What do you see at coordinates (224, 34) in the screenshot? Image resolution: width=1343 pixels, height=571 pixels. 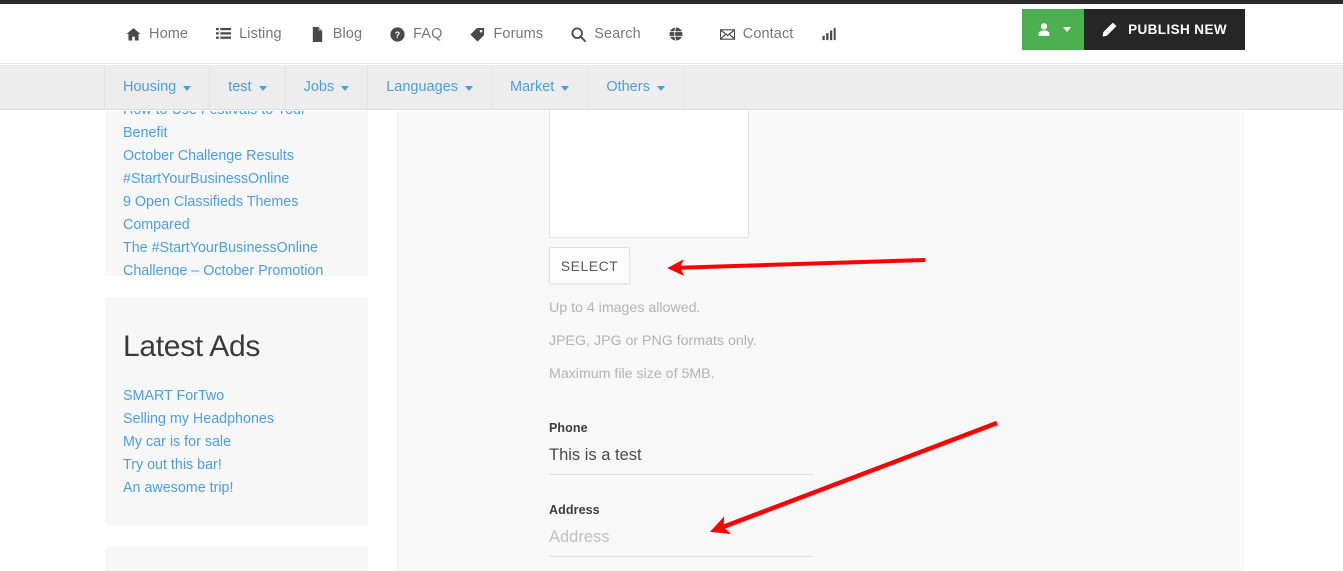 I see `list-icon` at bounding box center [224, 34].